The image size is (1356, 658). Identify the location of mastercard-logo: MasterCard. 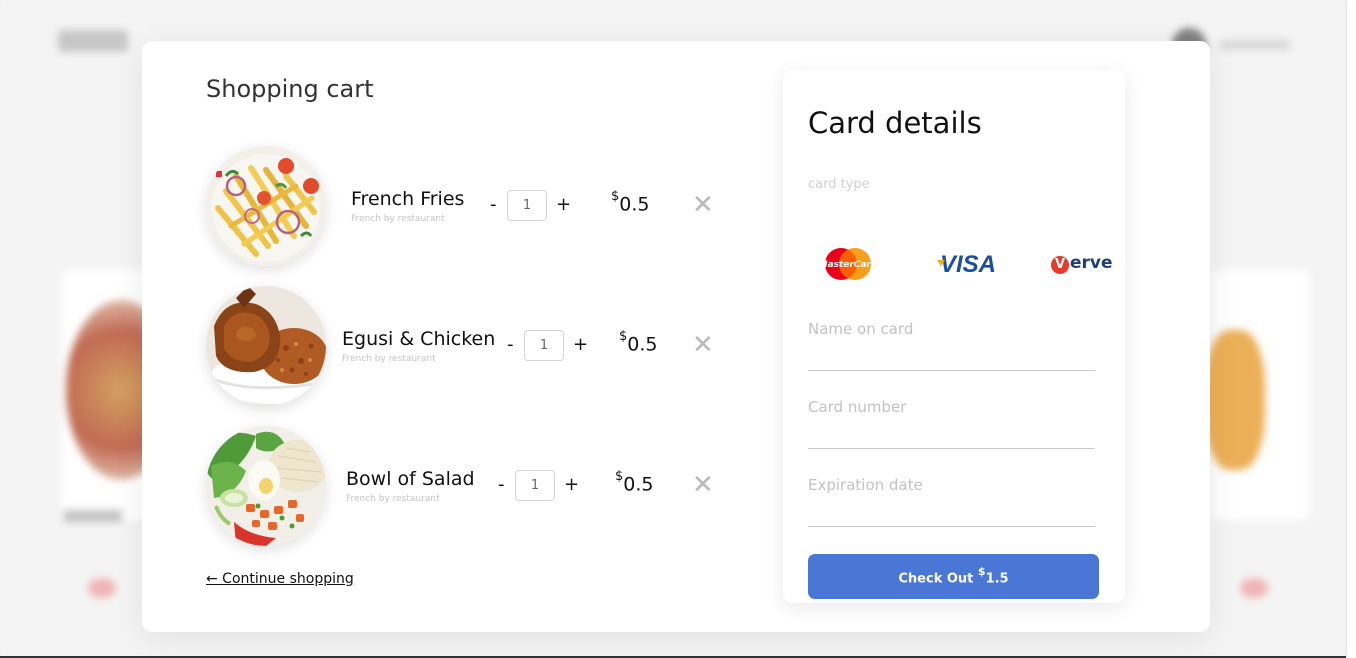
(848, 264).